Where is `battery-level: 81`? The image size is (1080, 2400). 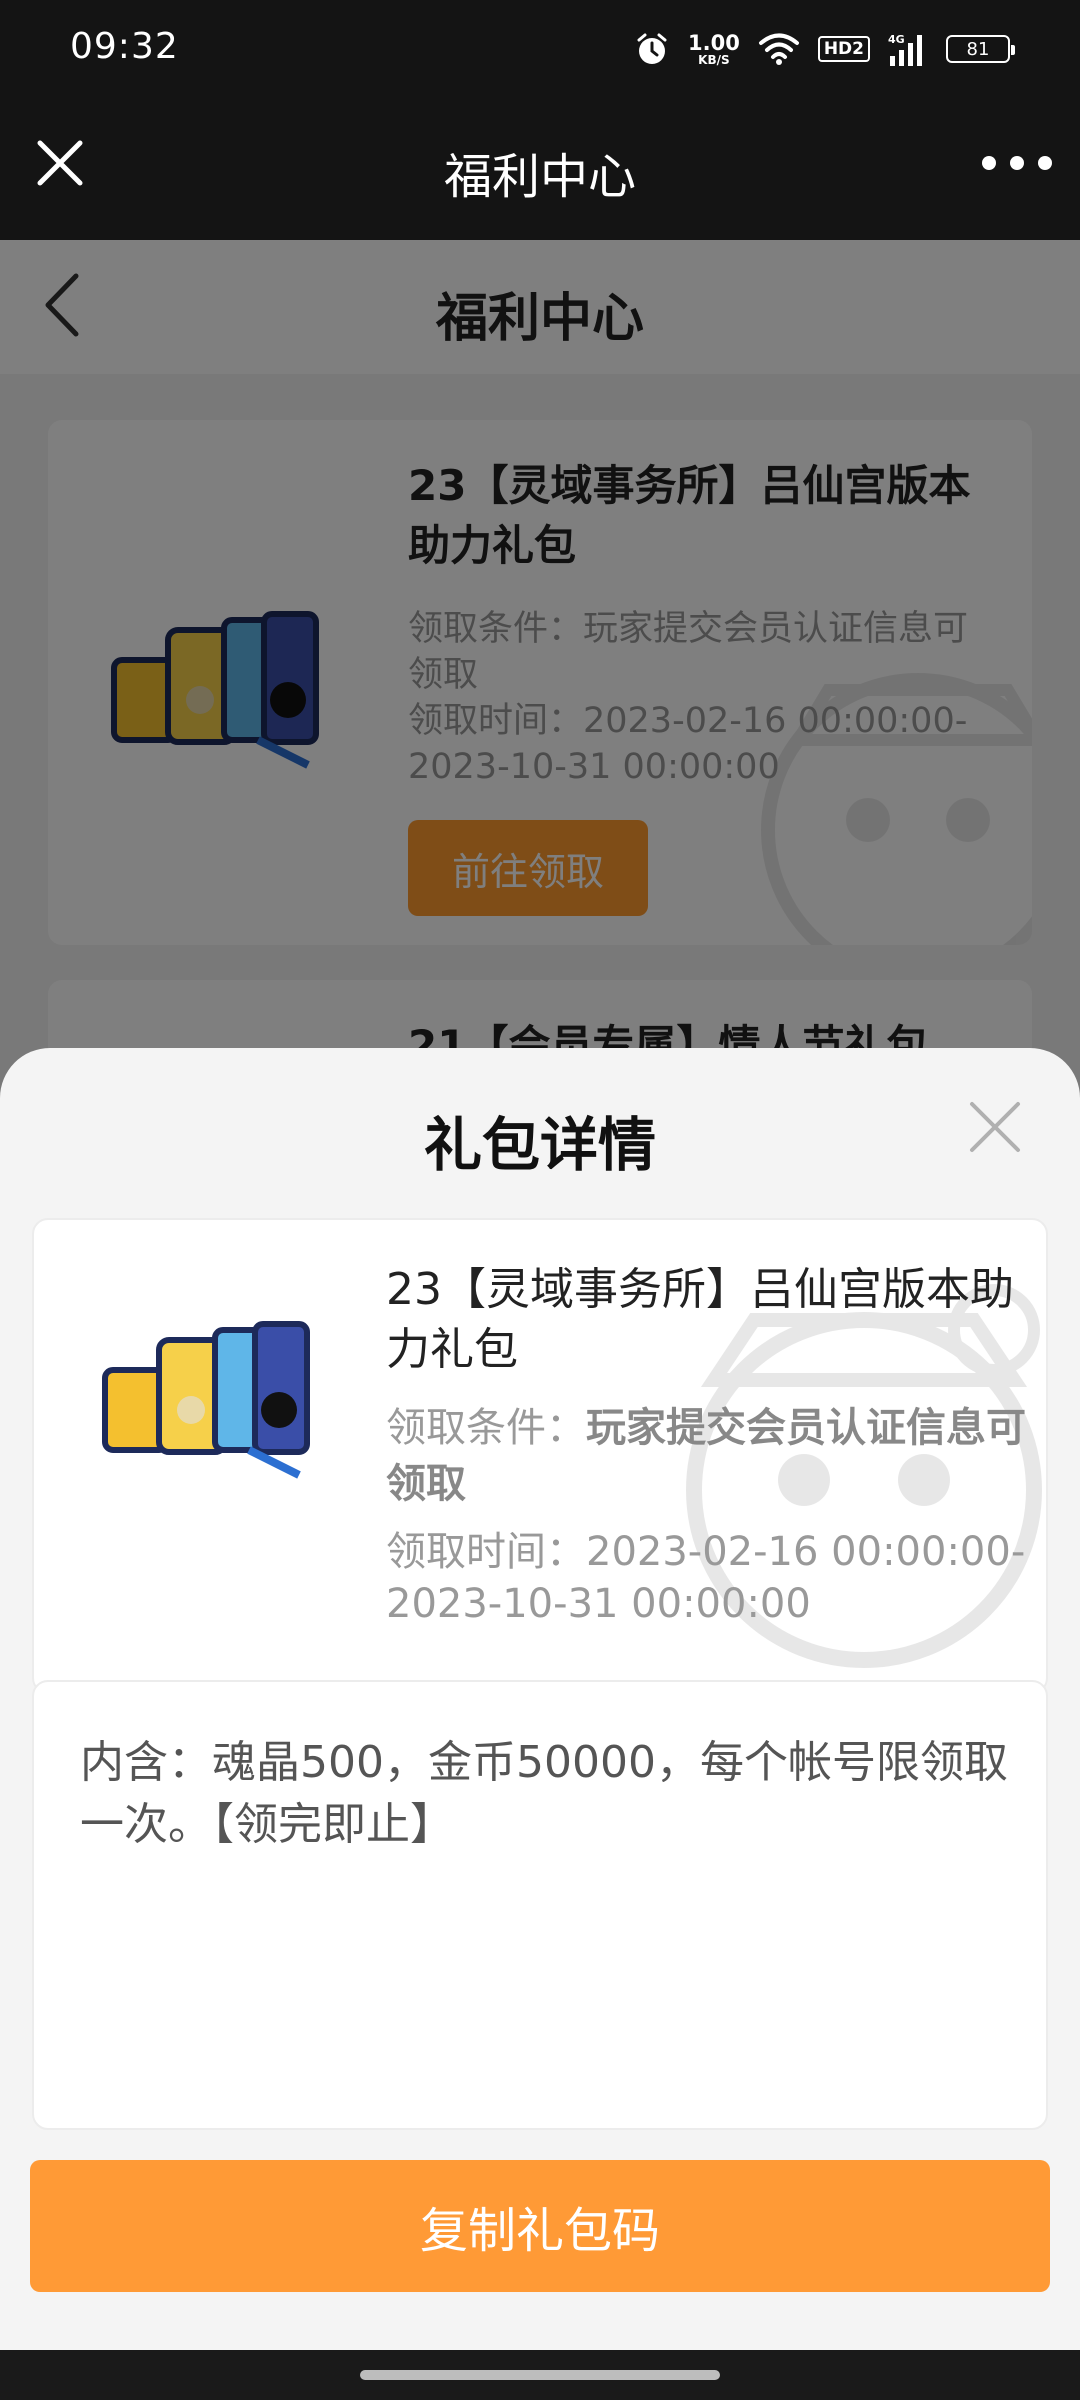
battery-level: 81 is located at coordinates (978, 49).